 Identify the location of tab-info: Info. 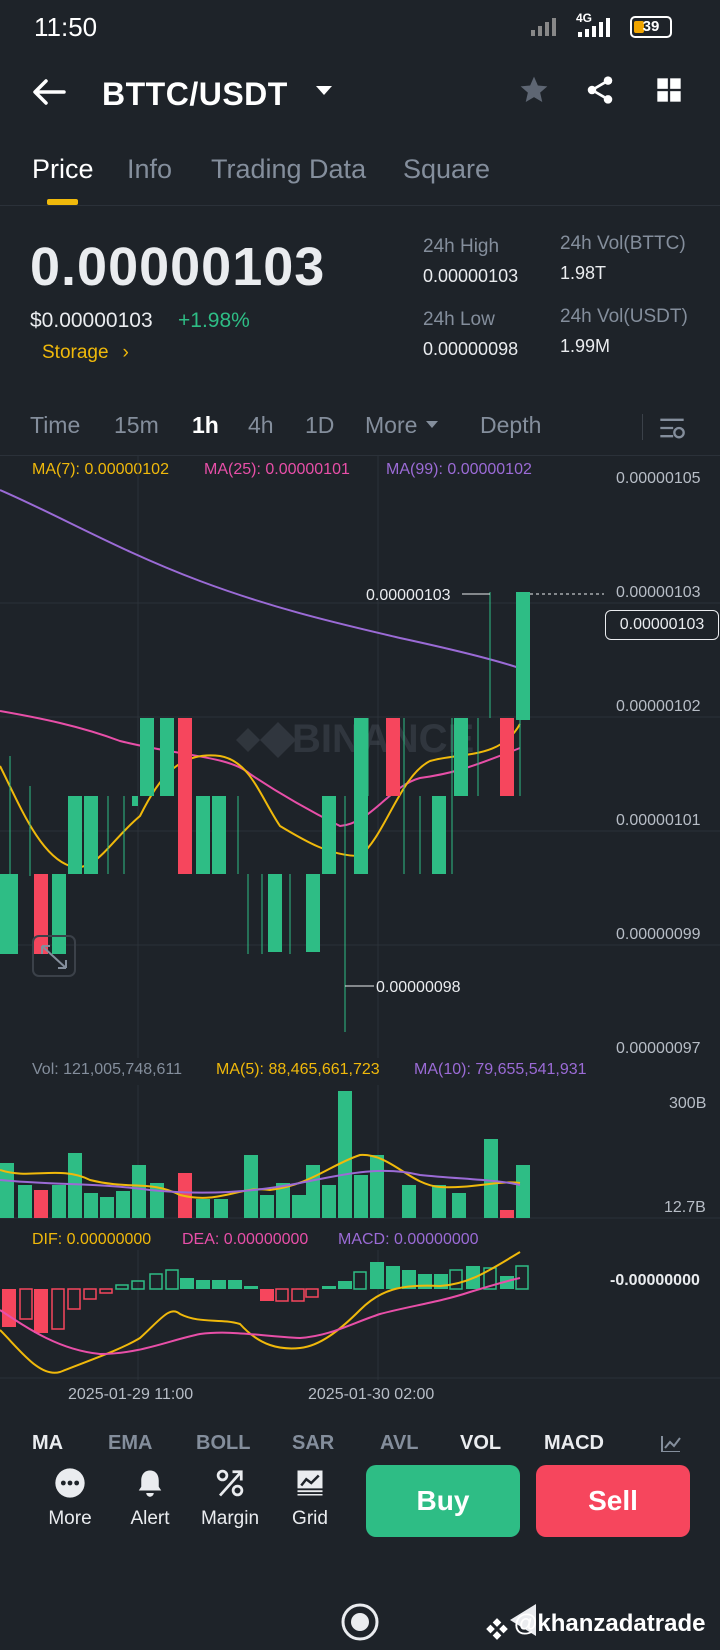
(149, 169).